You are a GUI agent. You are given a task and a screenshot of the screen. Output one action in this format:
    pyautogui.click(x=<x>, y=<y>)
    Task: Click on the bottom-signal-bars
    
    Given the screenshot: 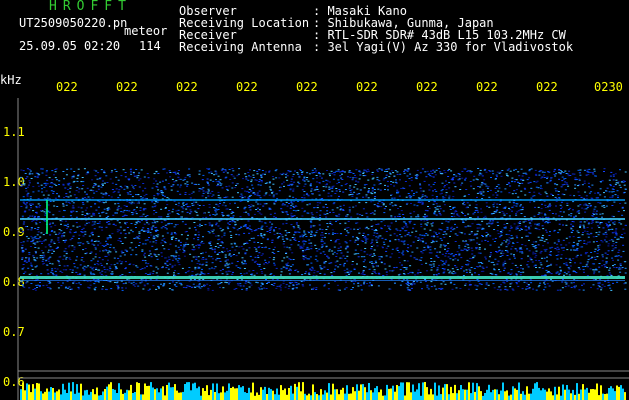 What is the action you would take?
    pyautogui.click(x=323, y=391)
    